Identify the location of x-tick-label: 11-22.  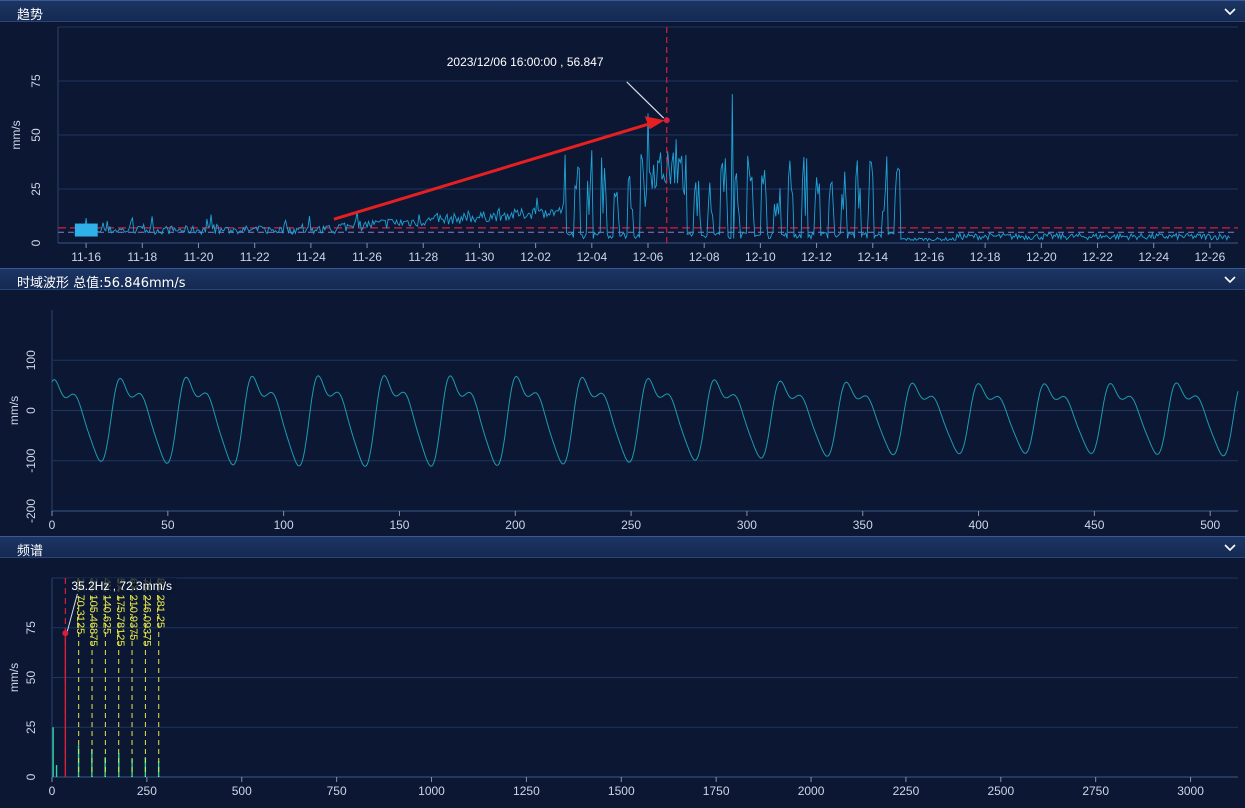
(255, 257).